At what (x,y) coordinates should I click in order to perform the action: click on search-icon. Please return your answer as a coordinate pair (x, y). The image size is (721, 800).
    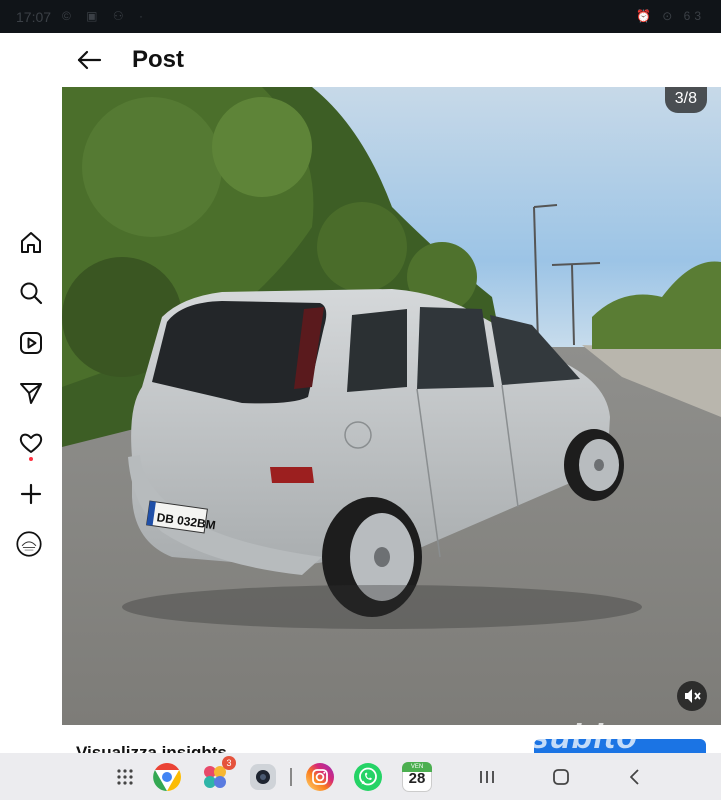
    Looking at the image, I should click on (31, 293).